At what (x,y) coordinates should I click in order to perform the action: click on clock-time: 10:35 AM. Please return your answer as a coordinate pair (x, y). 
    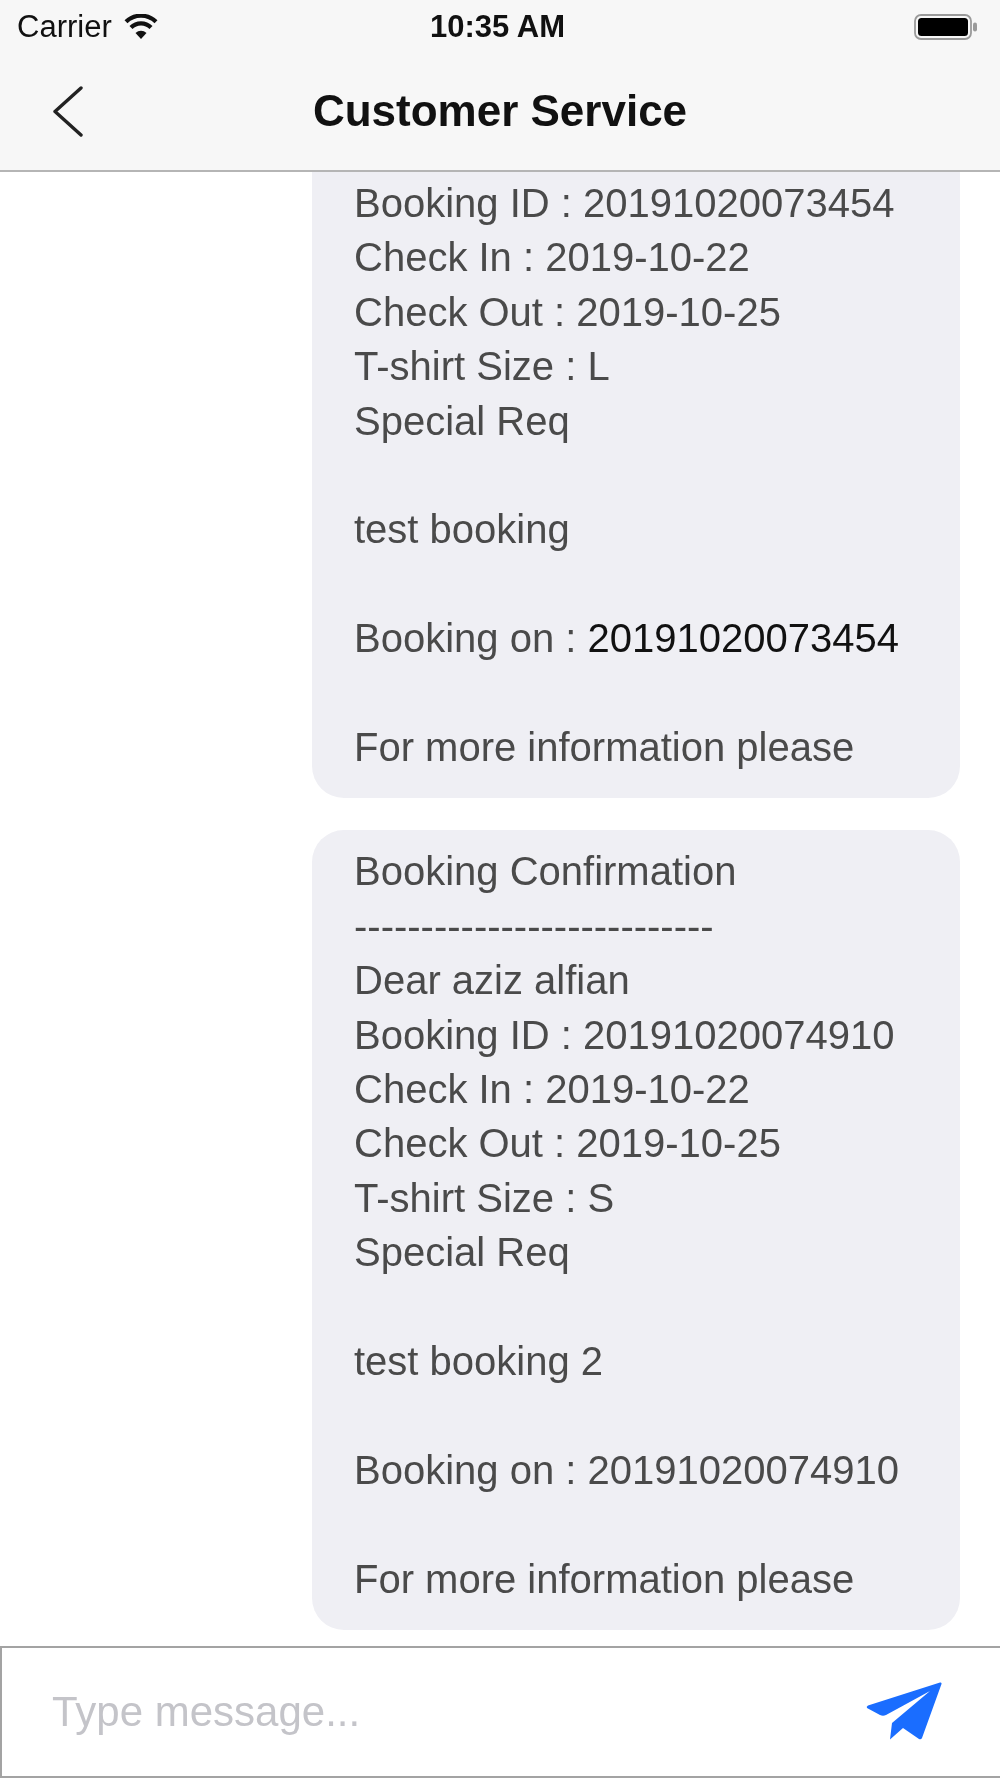
    Looking at the image, I should click on (497, 26).